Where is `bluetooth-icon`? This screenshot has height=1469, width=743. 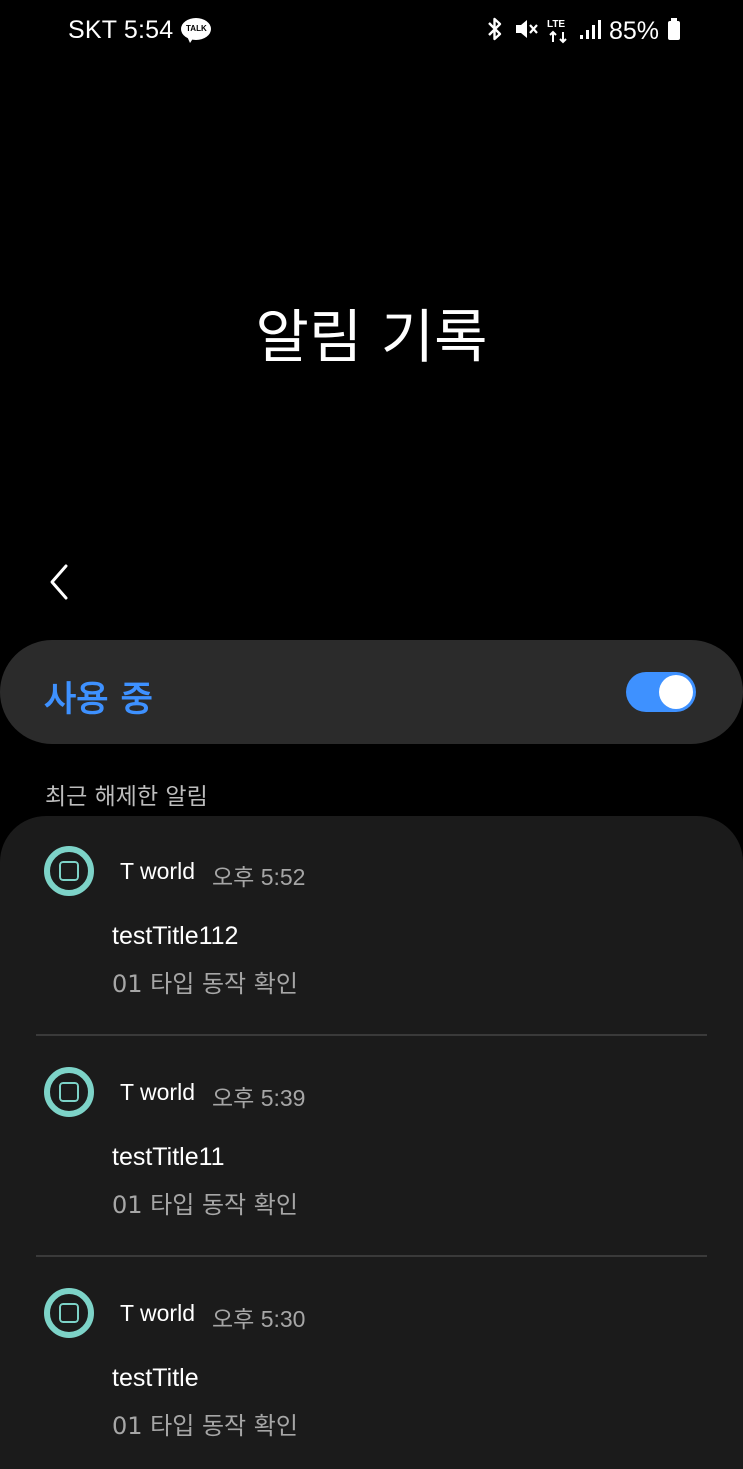
bluetooth-icon is located at coordinates (495, 31).